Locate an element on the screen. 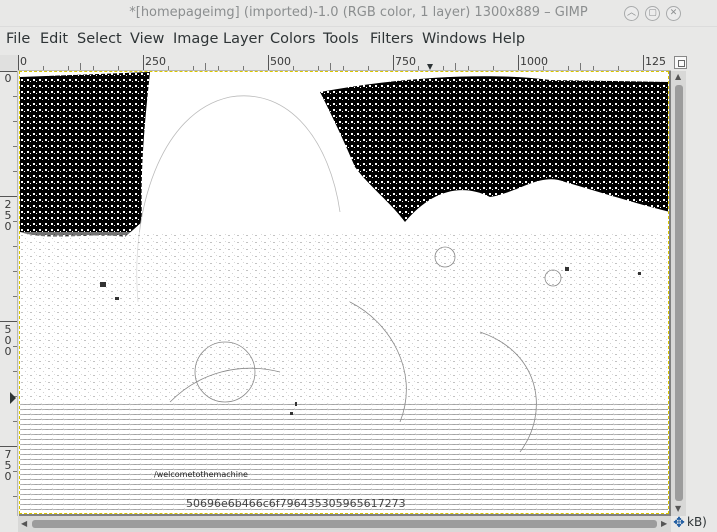 This screenshot has width=717, height=532. horizontal-scroll-thumb is located at coordinates (344, 524).